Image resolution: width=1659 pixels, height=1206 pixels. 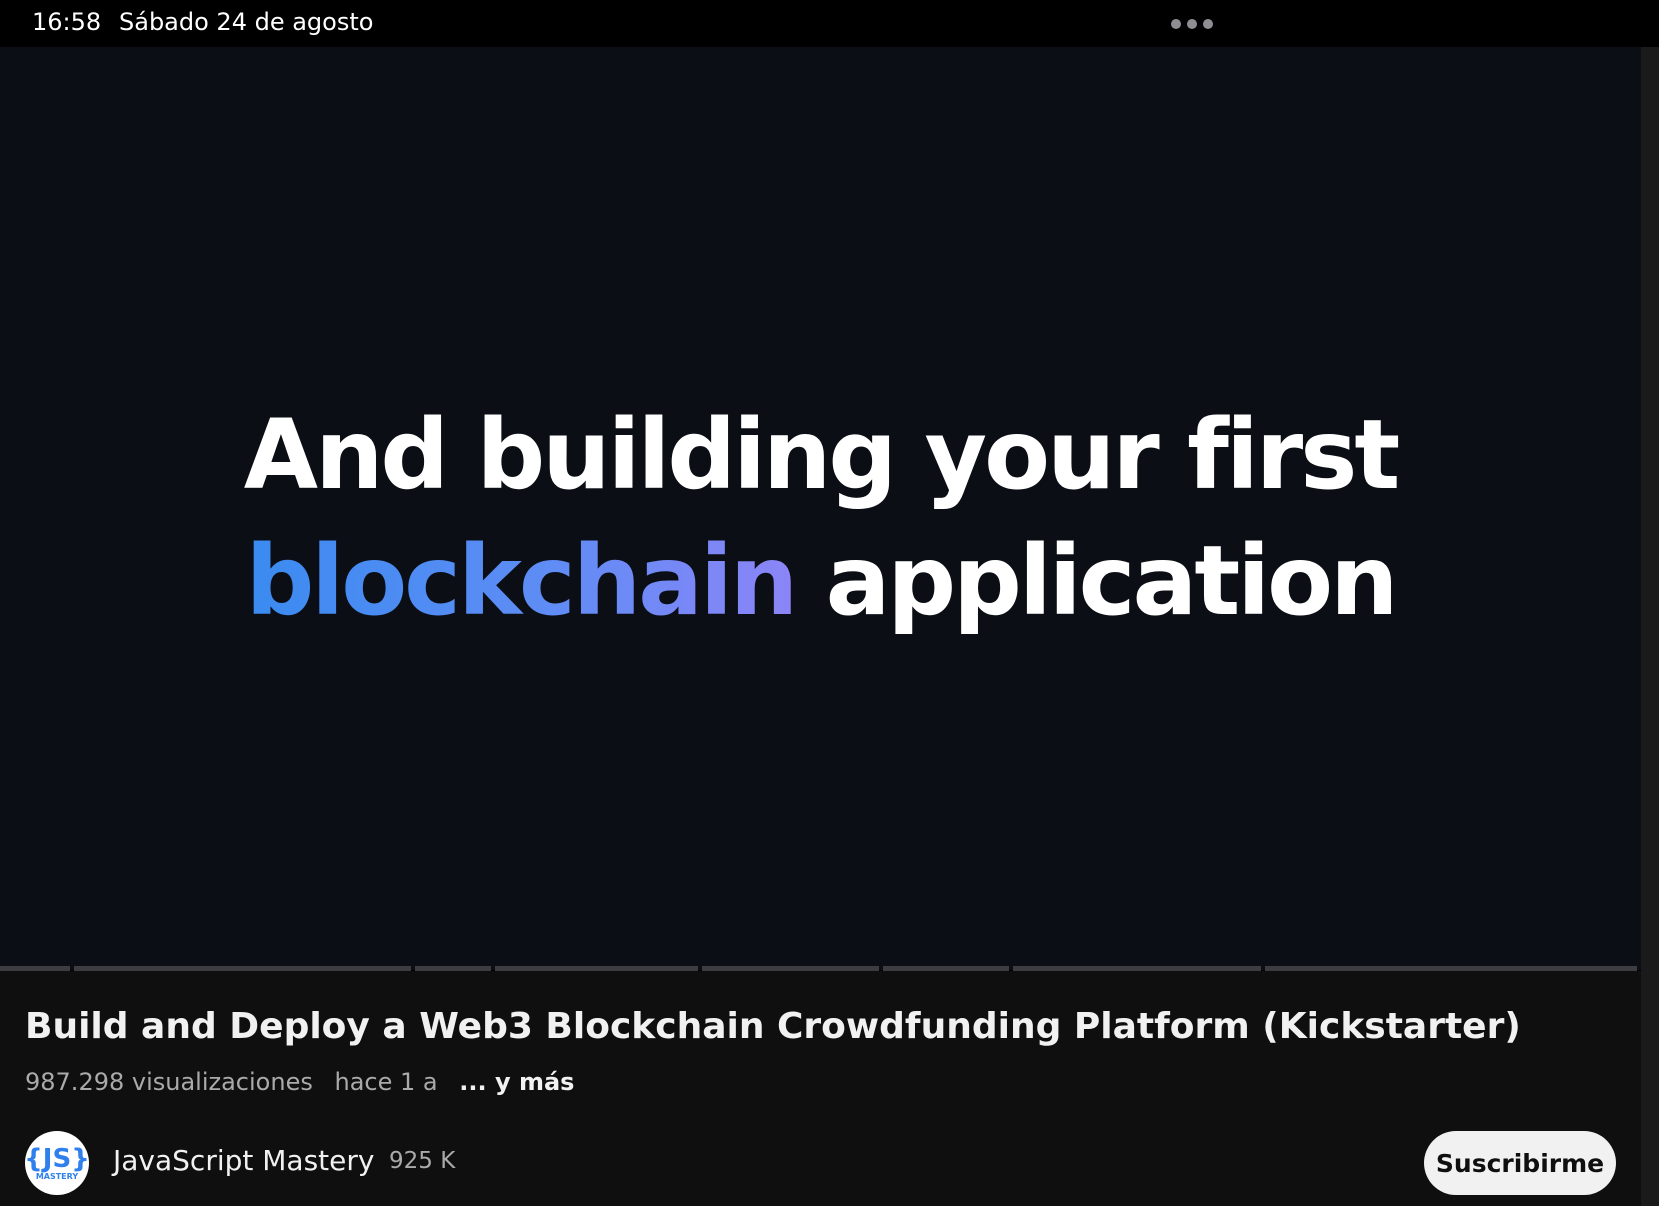 I want to click on channel-avatar: {JS} MASTERY, so click(x=57, y=1163).